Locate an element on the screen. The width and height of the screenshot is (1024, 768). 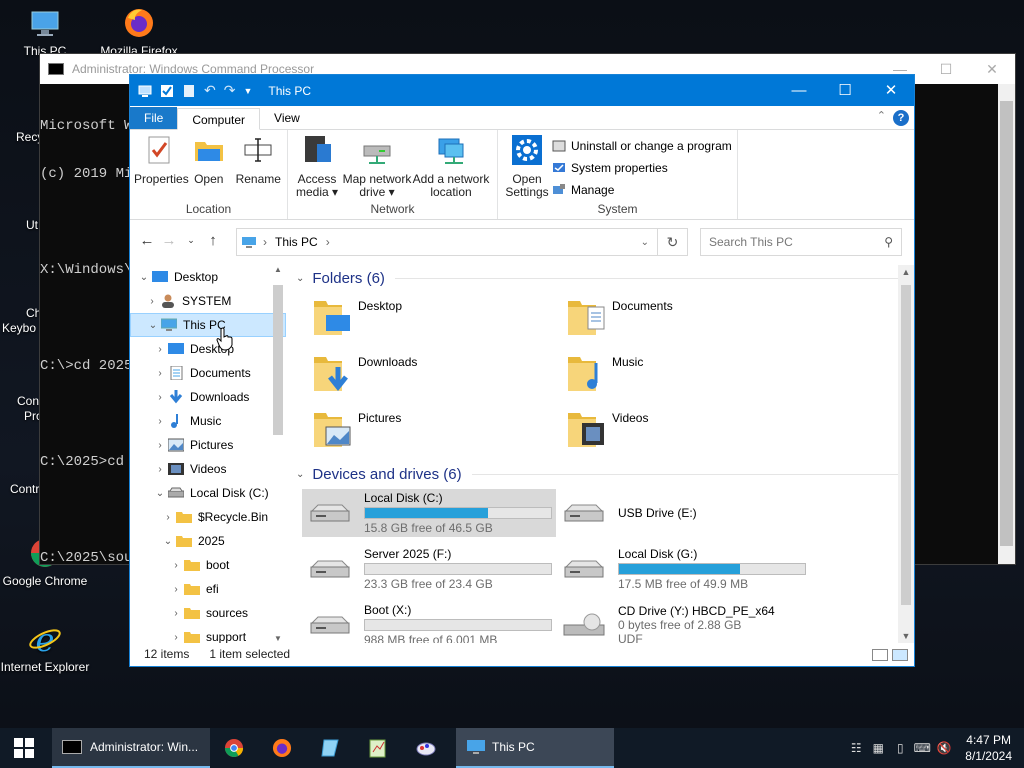
nav-item: › efi is located at coordinates (208, 589).